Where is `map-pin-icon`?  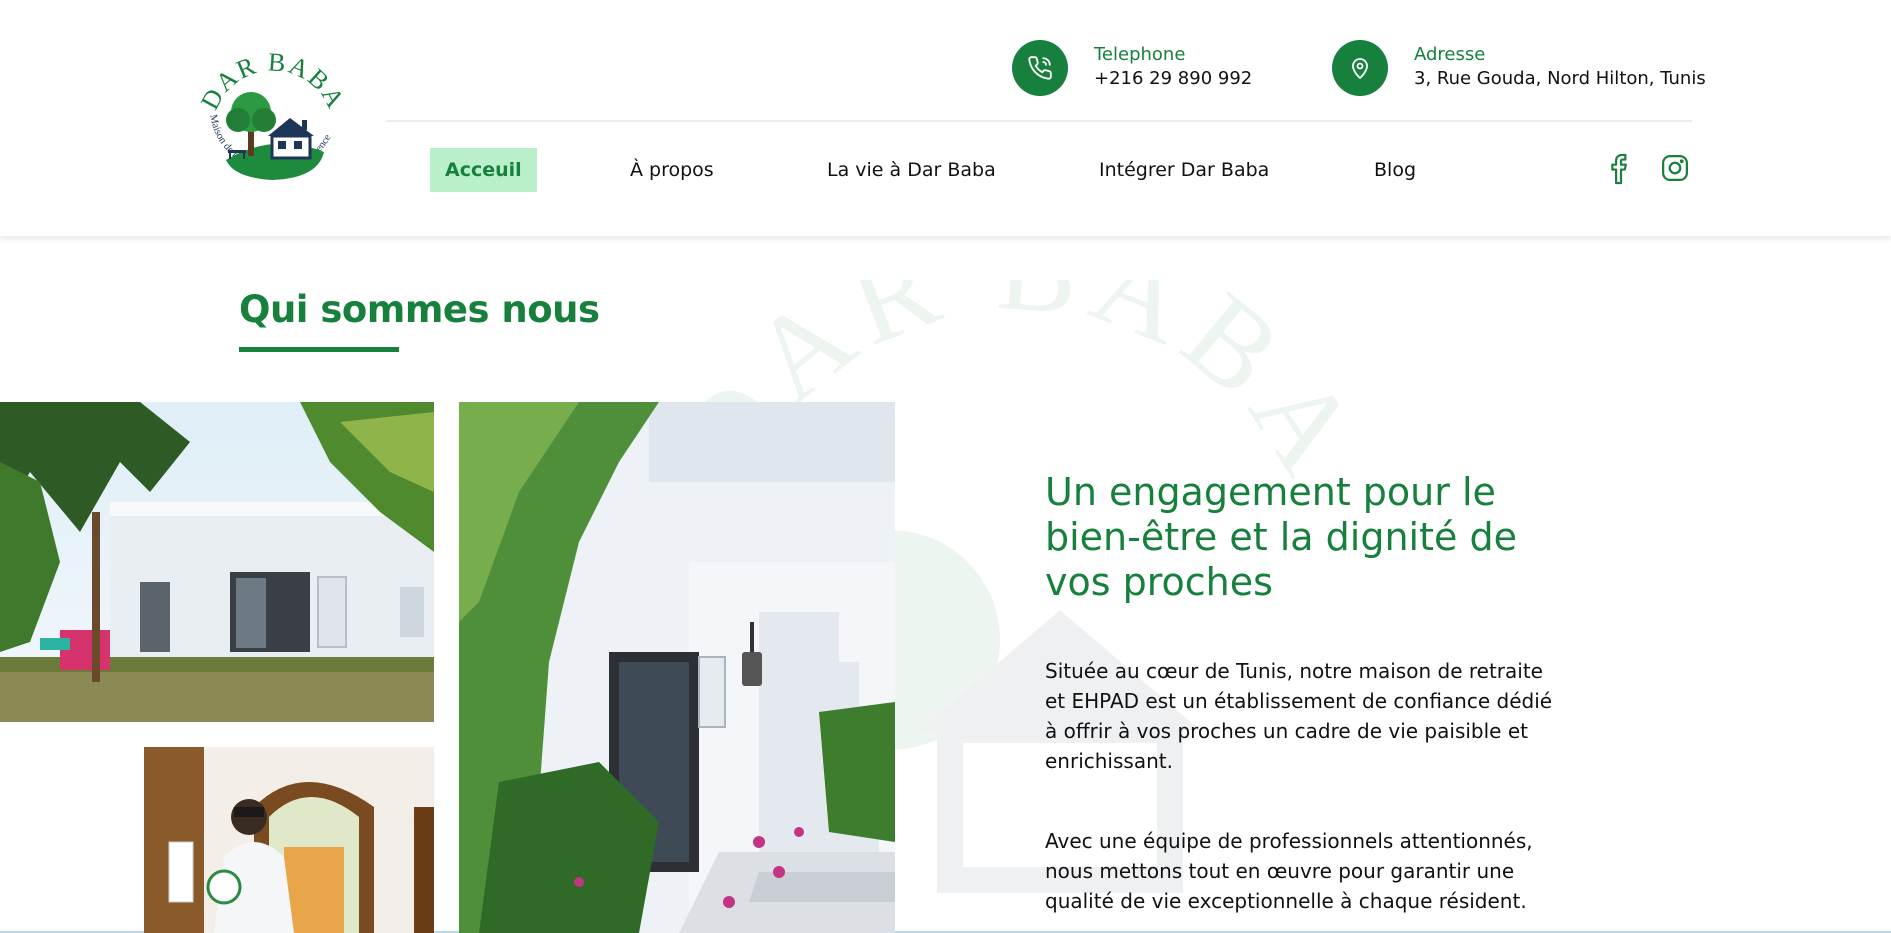 map-pin-icon is located at coordinates (1360, 68).